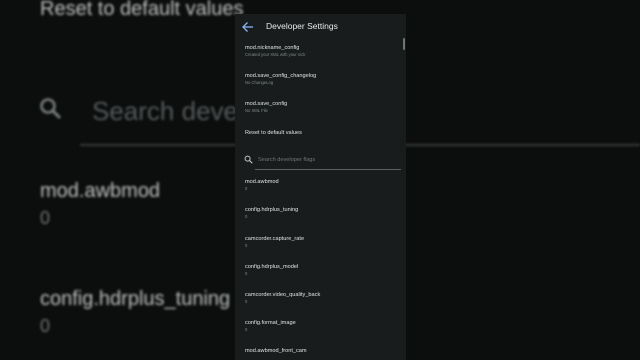 This screenshot has width=640, height=360. What do you see at coordinates (320, 270) in the screenshot?
I see `flag-item: config.hdrplus_model 0` at bounding box center [320, 270].